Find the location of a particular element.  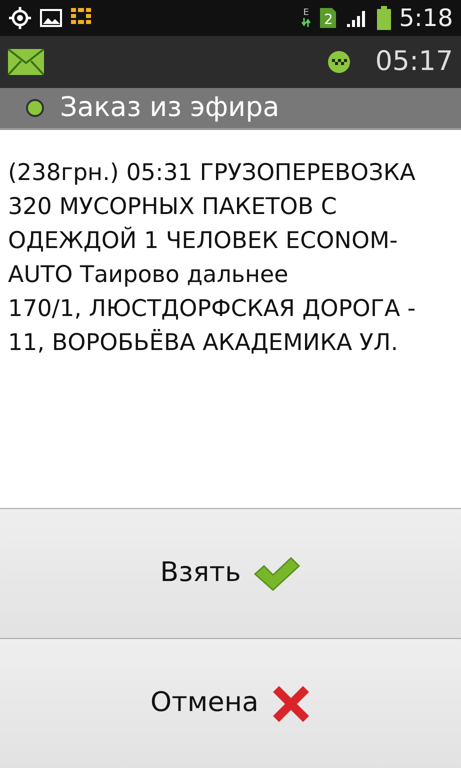

sim-card-icon: 2 is located at coordinates (328, 18).